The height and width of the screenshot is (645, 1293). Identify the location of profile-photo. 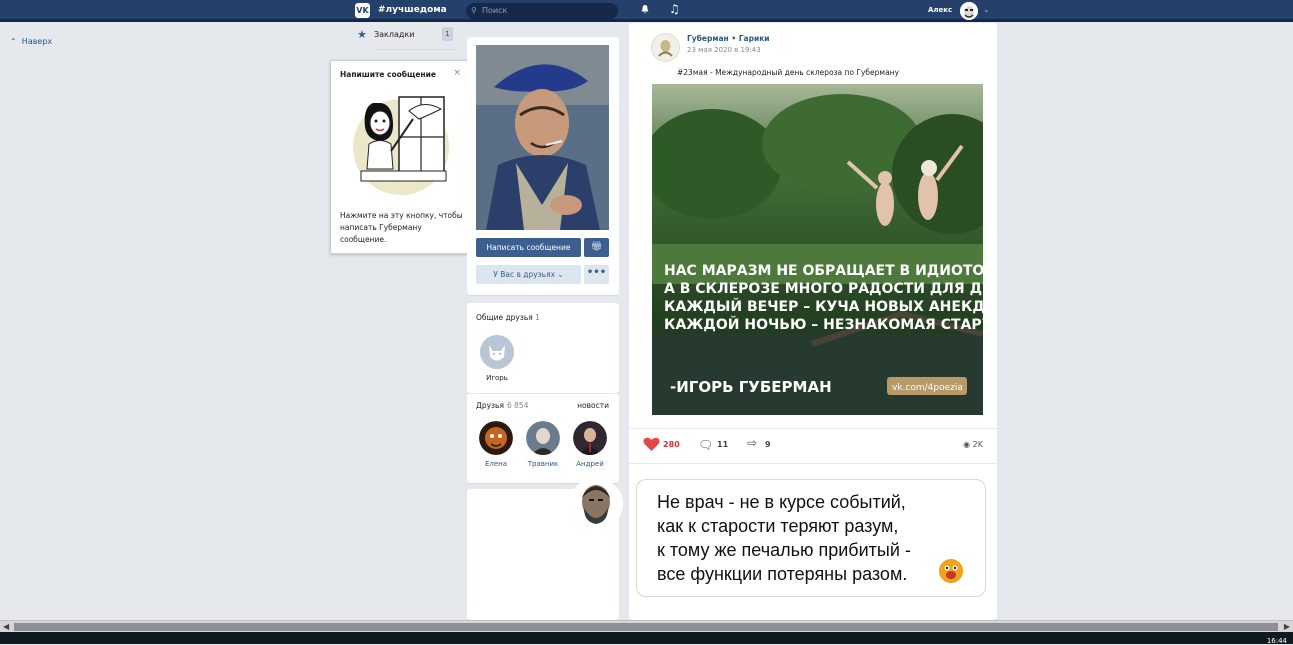
(542, 137).